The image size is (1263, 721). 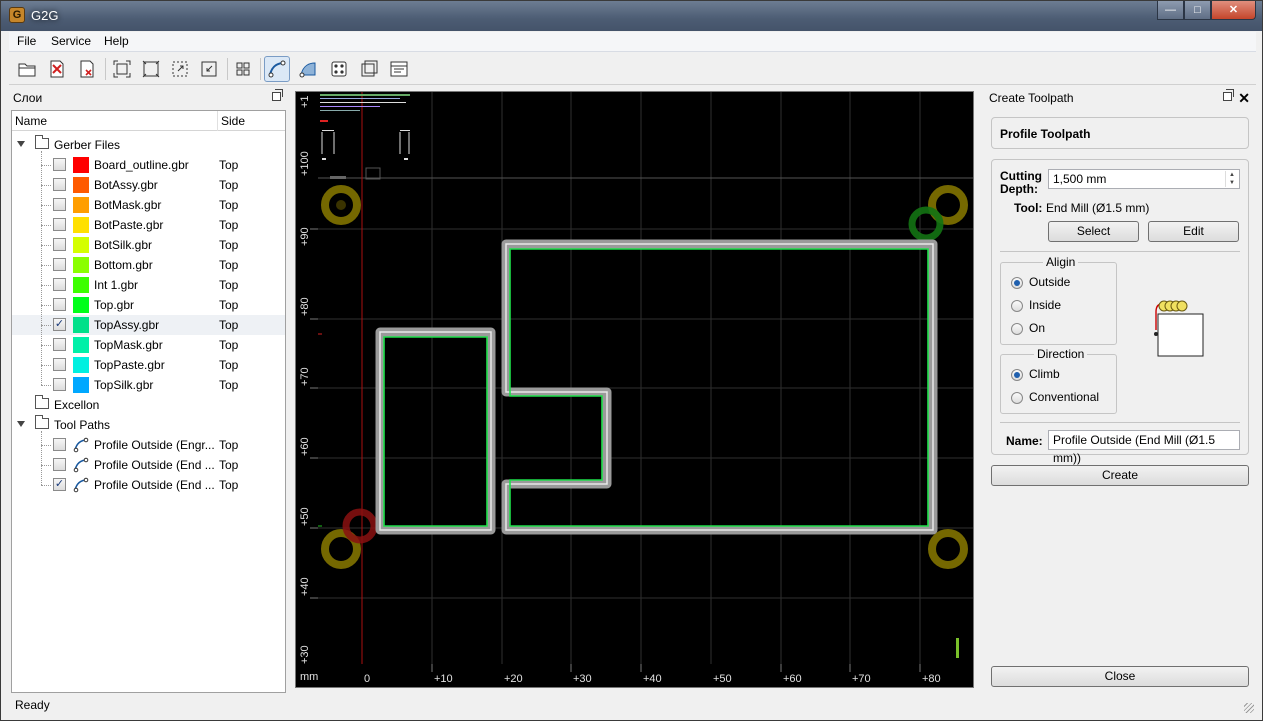 I want to click on column-side: Side, so click(x=233, y=121).